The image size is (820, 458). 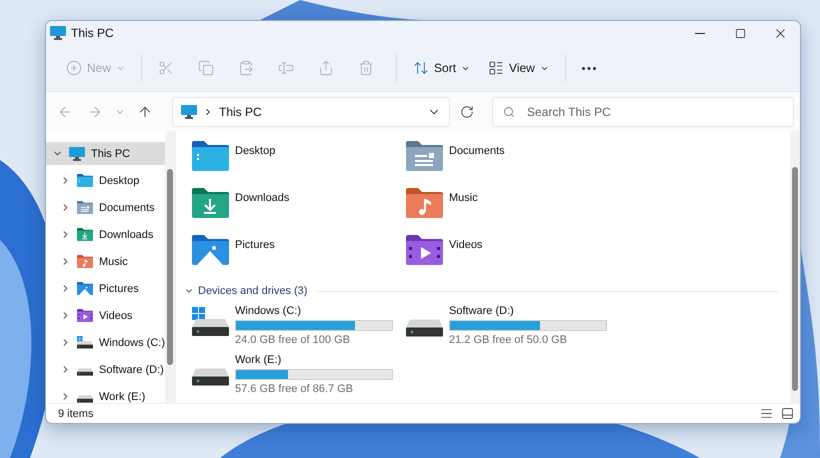 What do you see at coordinates (766, 413) in the screenshot?
I see `details-view-icon` at bounding box center [766, 413].